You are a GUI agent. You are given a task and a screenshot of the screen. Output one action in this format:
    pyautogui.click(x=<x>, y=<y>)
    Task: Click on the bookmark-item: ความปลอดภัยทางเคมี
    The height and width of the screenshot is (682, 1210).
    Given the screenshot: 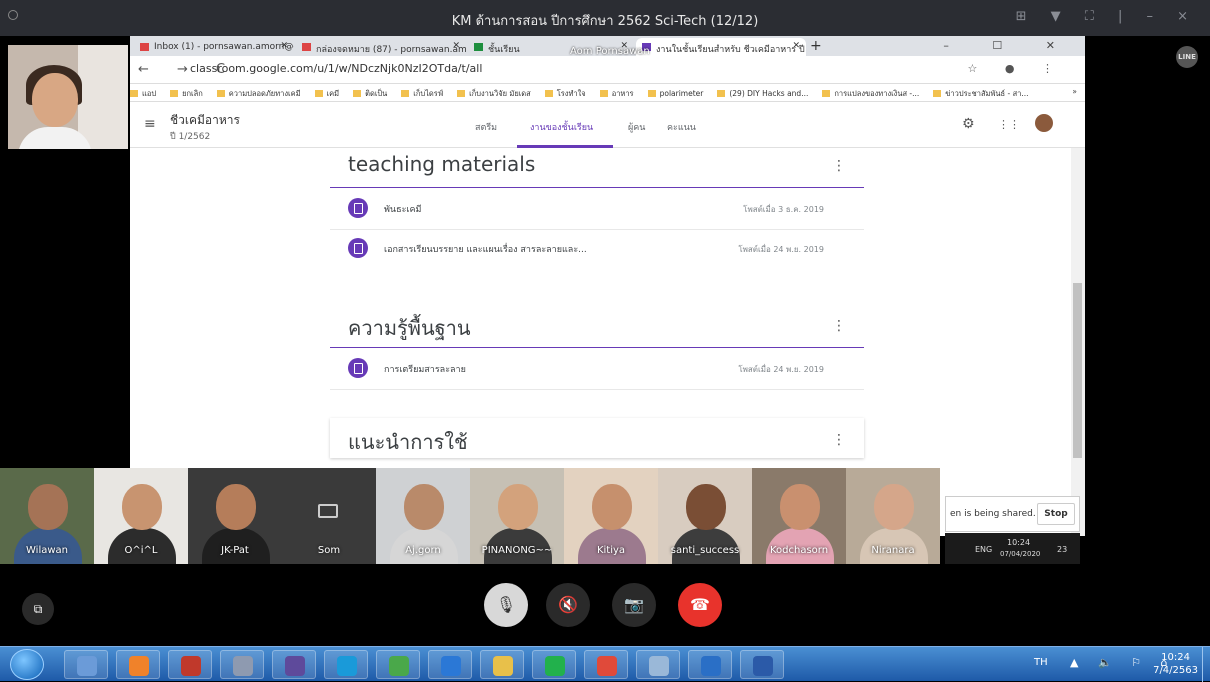 What is the action you would take?
    pyautogui.click(x=259, y=94)
    